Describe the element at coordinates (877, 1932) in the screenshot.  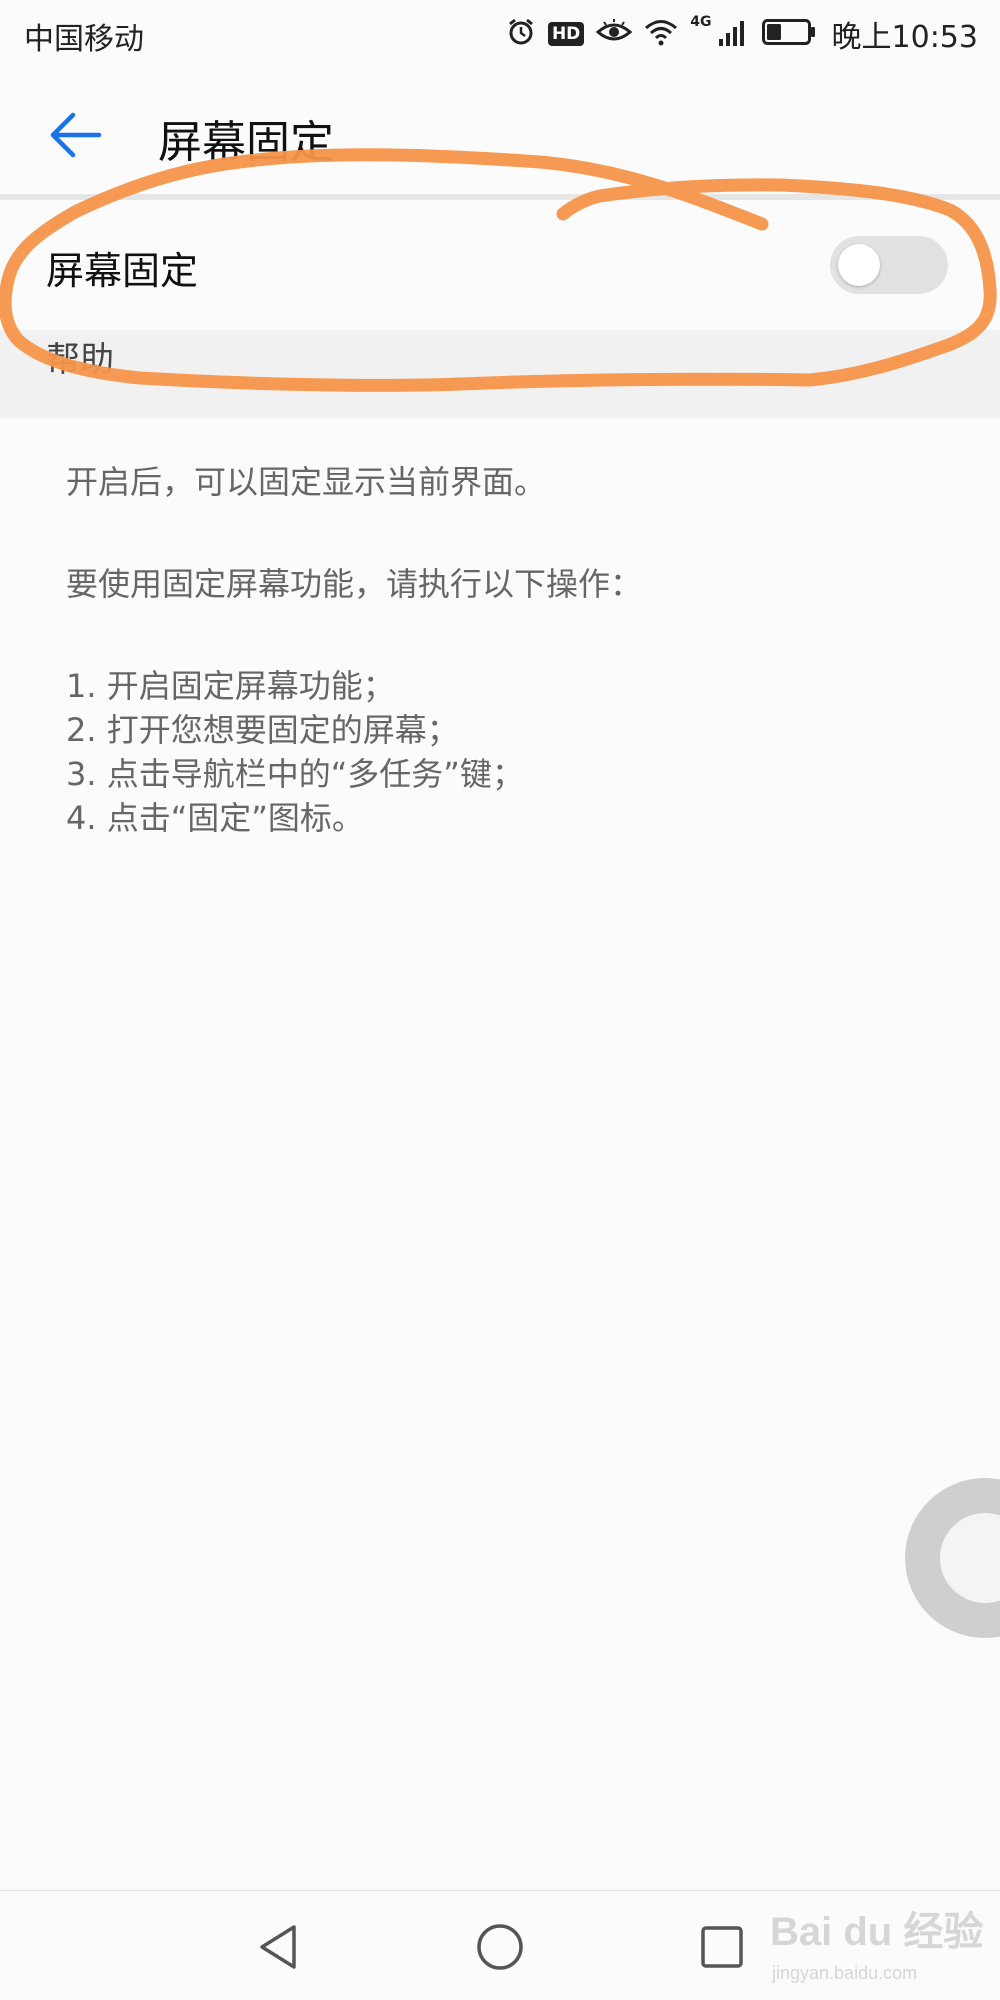
I see `watermark-logo: Bai du 经验` at that location.